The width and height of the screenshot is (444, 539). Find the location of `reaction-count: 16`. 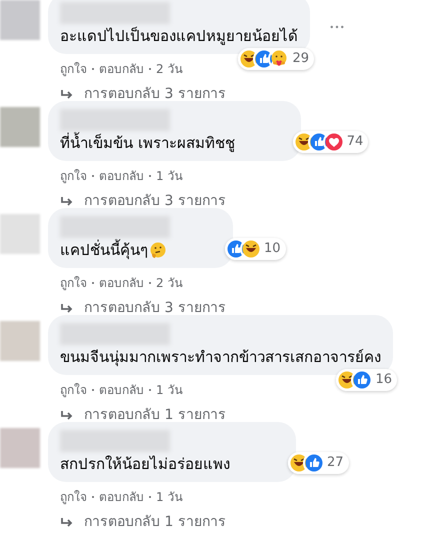

reaction-count: 16 is located at coordinates (383, 380).